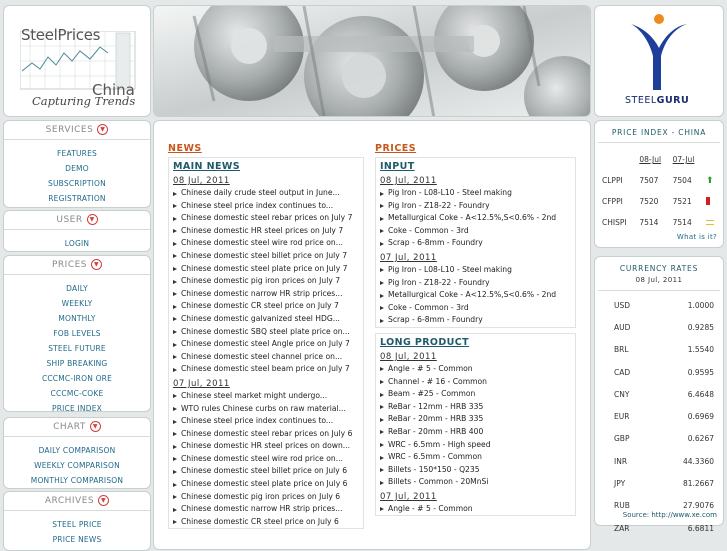  What do you see at coordinates (475, 369) in the screenshot?
I see `price-item-link: Angle - # 5 - Common` at bounding box center [475, 369].